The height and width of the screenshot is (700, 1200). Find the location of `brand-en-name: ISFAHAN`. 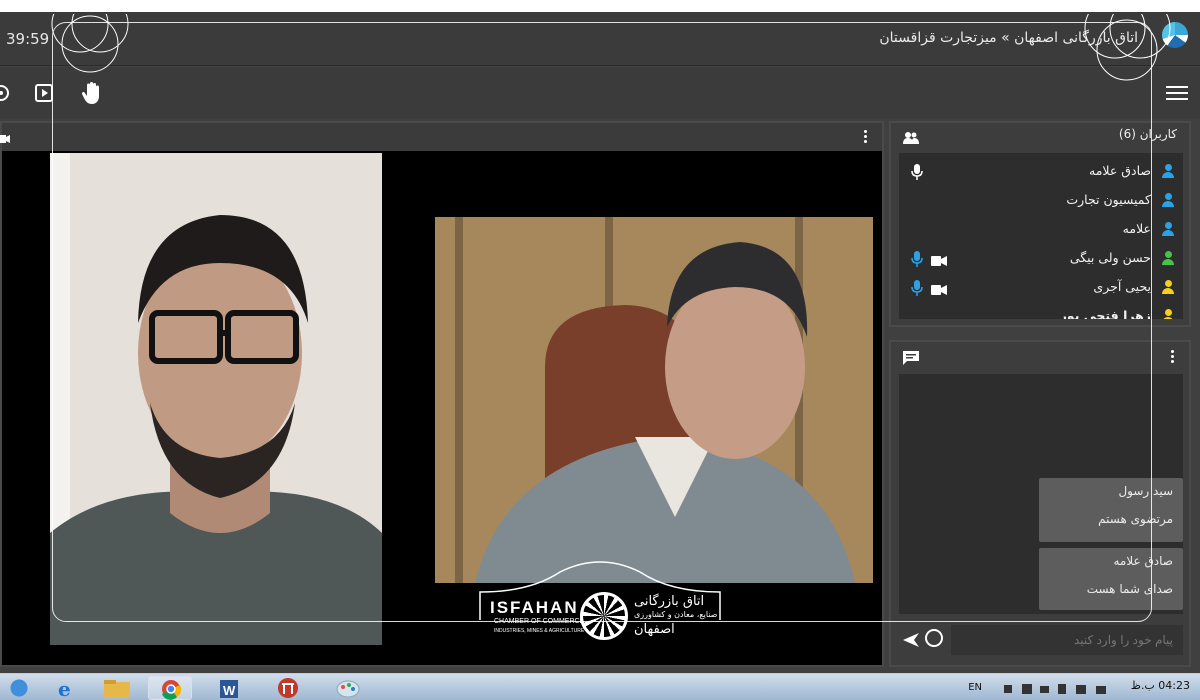

brand-en-name: ISFAHAN is located at coordinates (534, 607).